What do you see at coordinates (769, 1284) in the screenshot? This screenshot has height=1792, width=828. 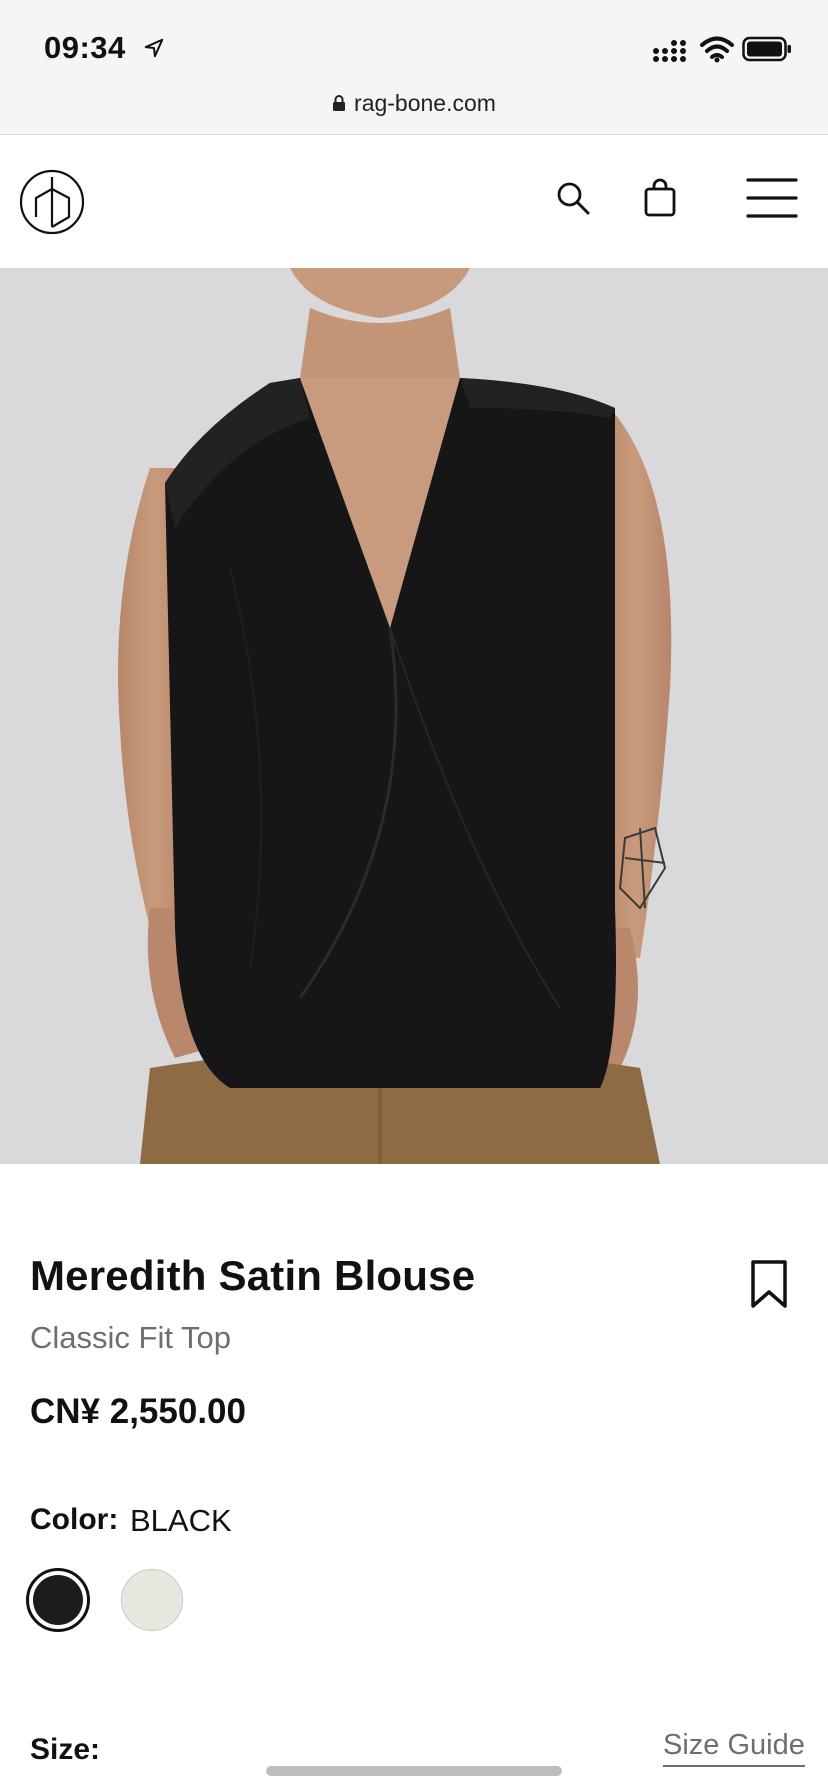 I see `bookmark-icon` at bounding box center [769, 1284].